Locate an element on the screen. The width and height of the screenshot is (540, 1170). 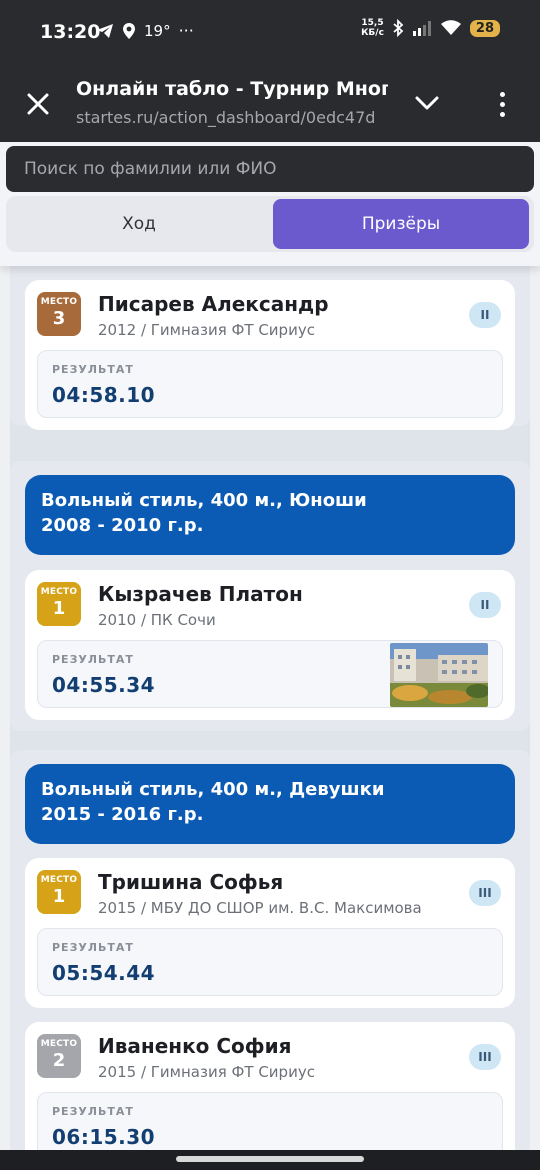
network-speed-unit: КБ/с is located at coordinates (372, 33).